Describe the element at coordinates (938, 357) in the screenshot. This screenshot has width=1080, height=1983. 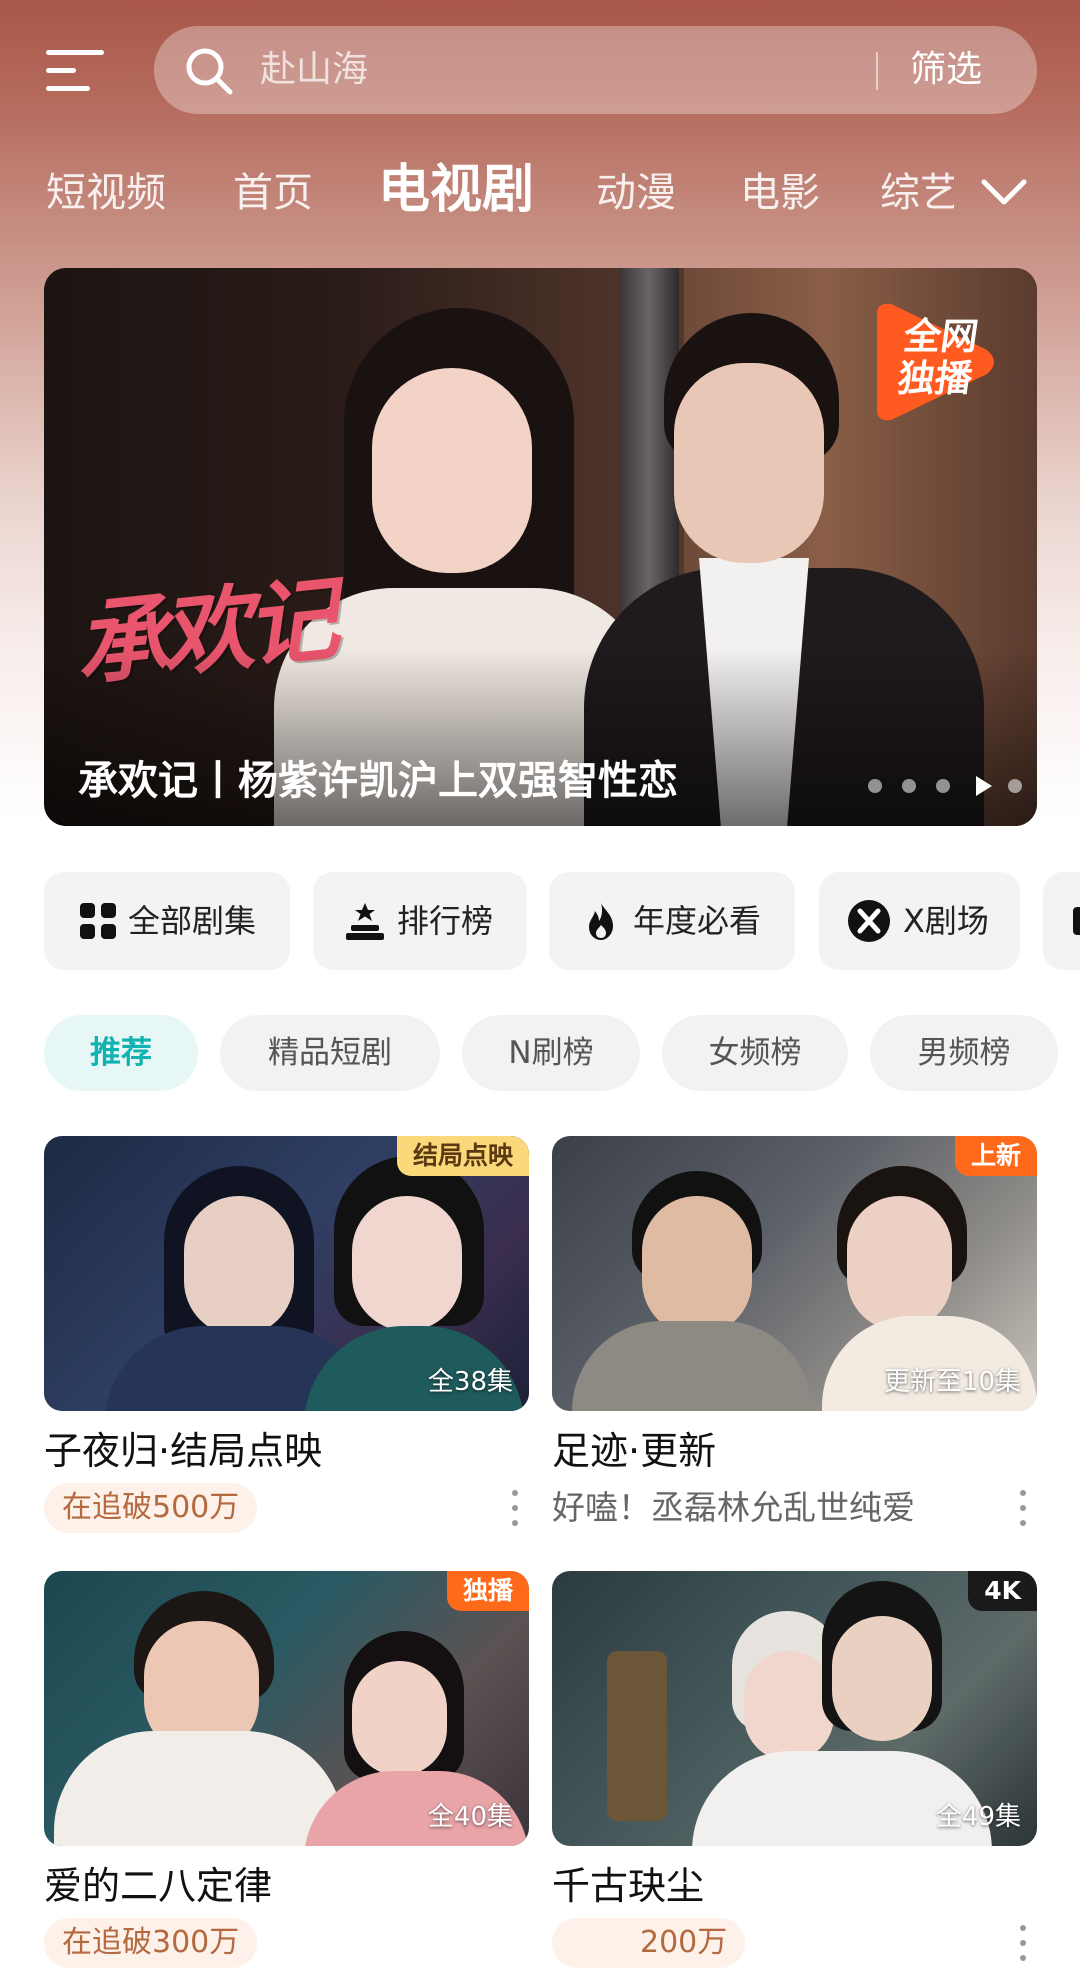
I see `exclusive-badge-text: 全网独播` at that location.